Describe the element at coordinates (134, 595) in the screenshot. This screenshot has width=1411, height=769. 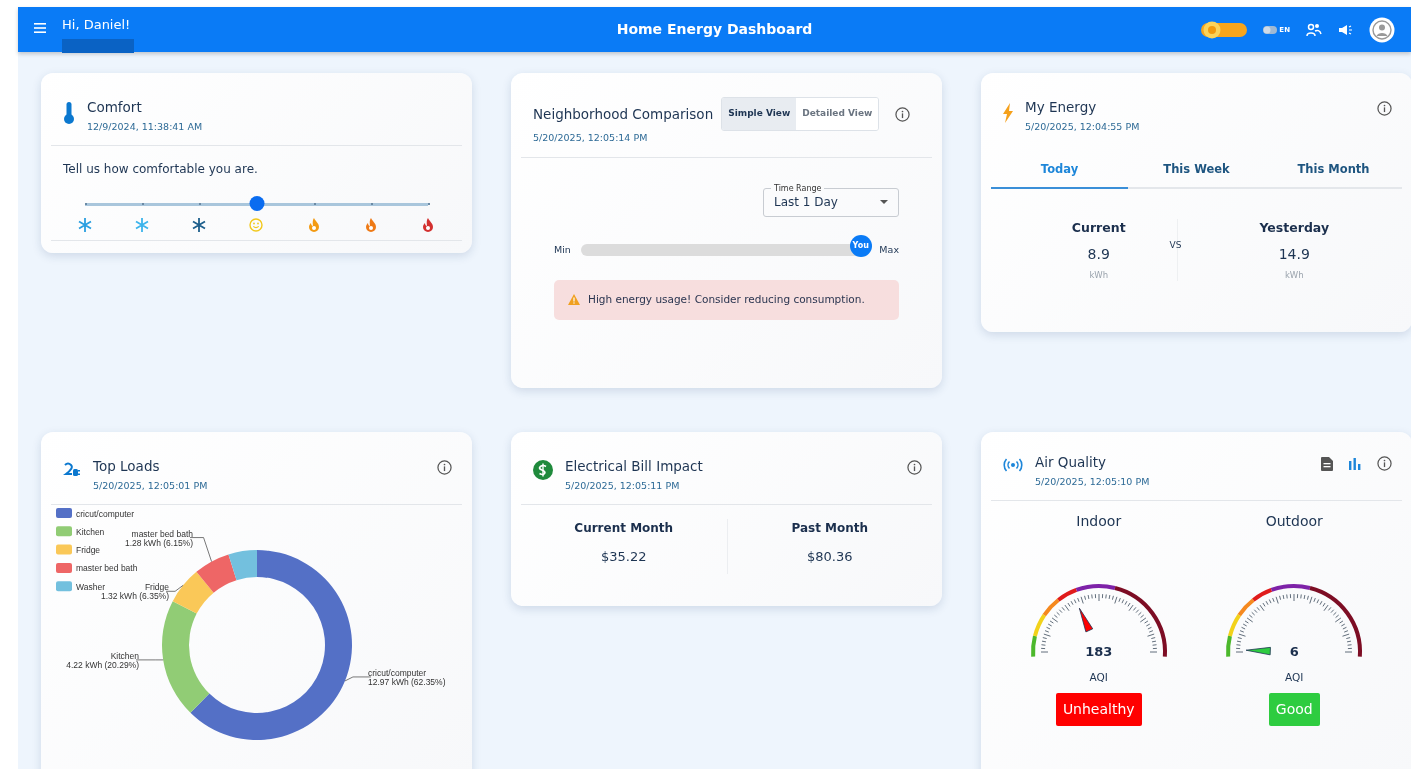
I see `slice-value: 1.32 kWh (6.35%)` at that location.